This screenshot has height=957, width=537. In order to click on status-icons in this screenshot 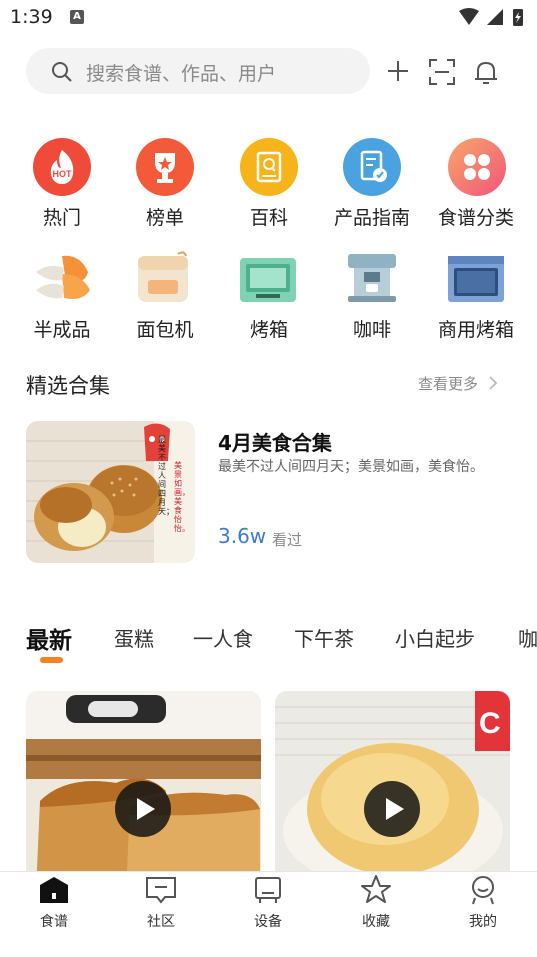, I will do `click(491, 17)`.